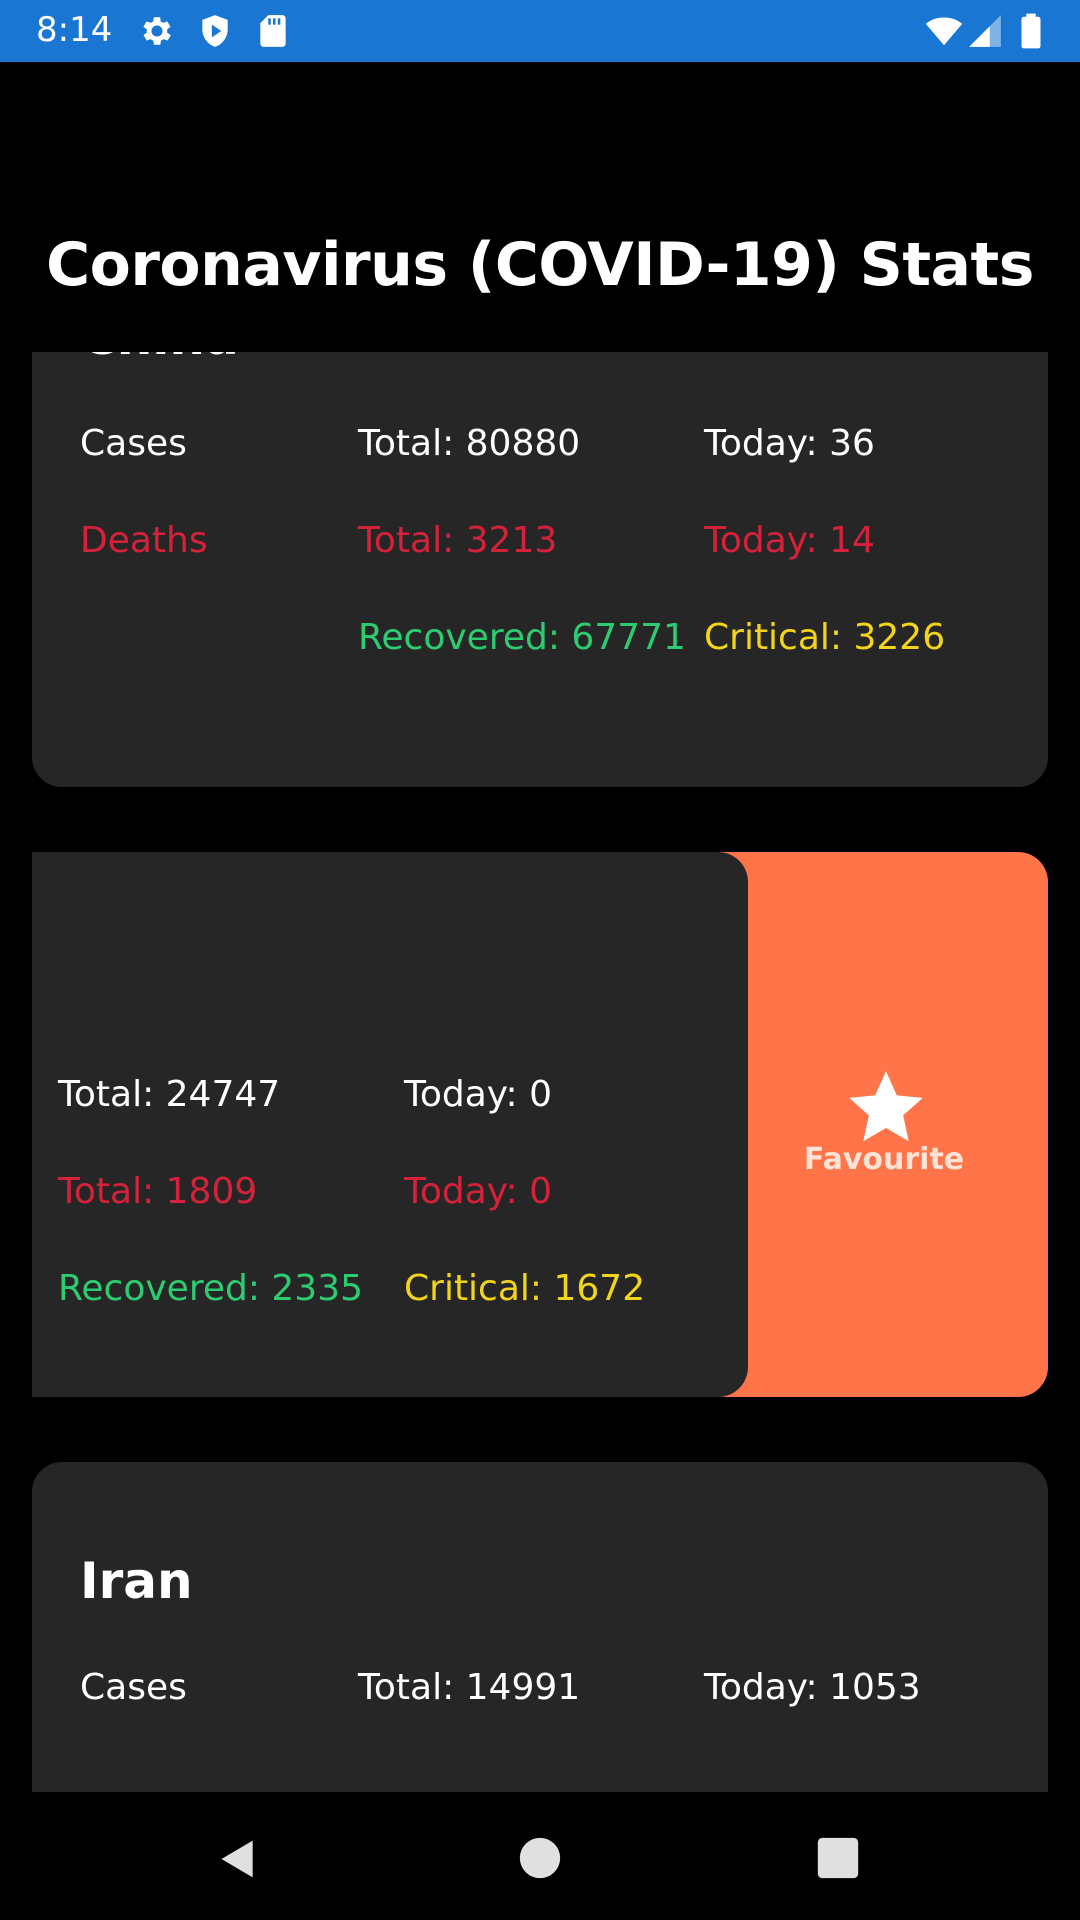 This screenshot has width=1080, height=1920. What do you see at coordinates (540, 31) in the screenshot?
I see `status-bar: 8:14` at bounding box center [540, 31].